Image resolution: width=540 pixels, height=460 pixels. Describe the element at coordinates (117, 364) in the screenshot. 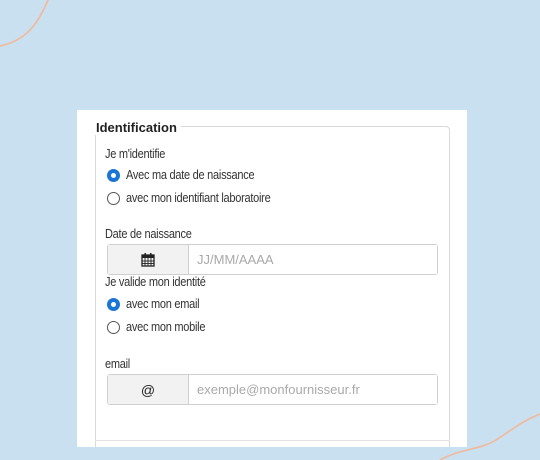

I see `email-label: email` at that location.